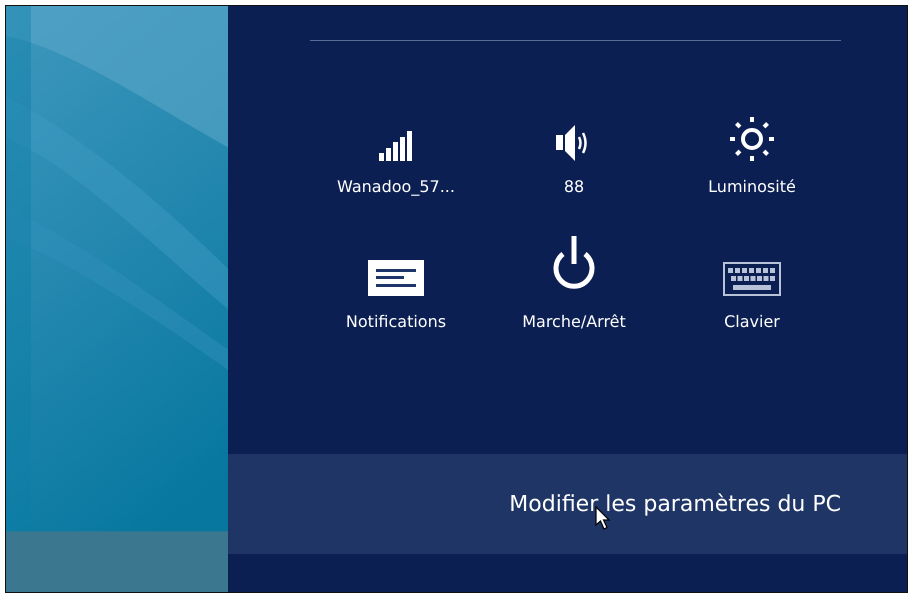 This screenshot has height=598, width=913. Describe the element at coordinates (574, 147) in the screenshot. I see `quick-setting-tile: 88` at that location.